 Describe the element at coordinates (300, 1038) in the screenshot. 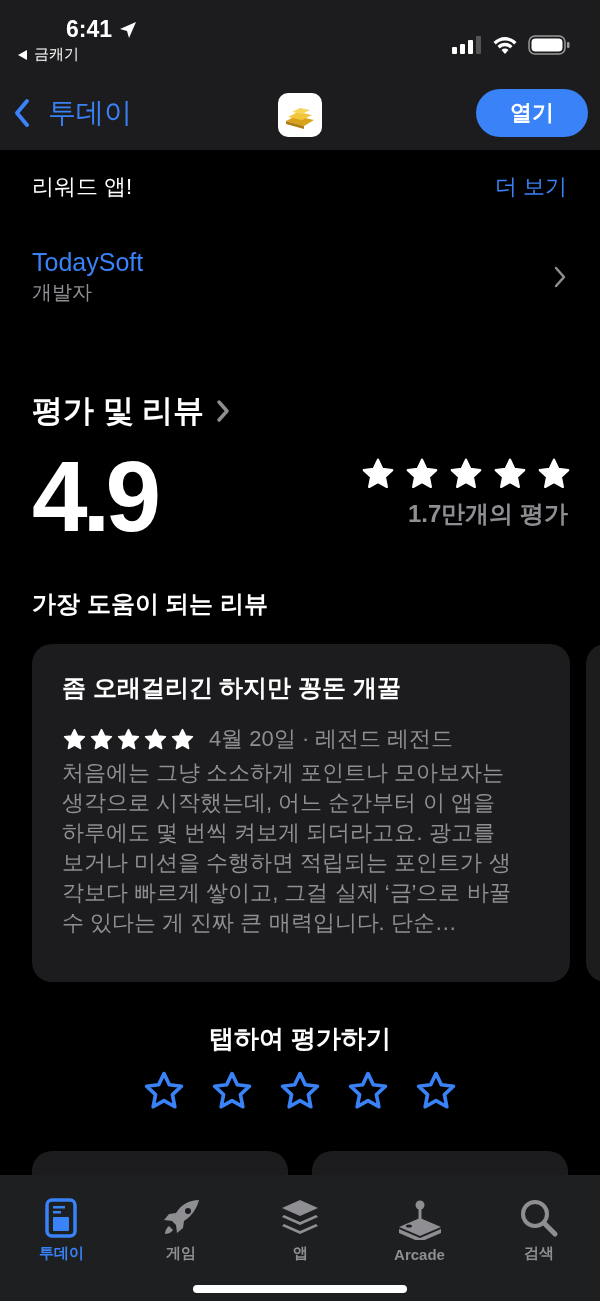

I see `tap-to-rate-label: 탭하여 평가하기` at that location.